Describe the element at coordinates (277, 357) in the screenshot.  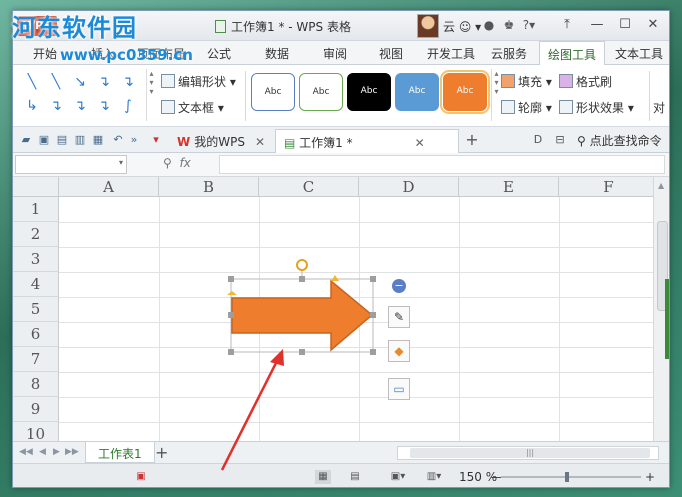
I see `annotation-arrow-head` at that location.